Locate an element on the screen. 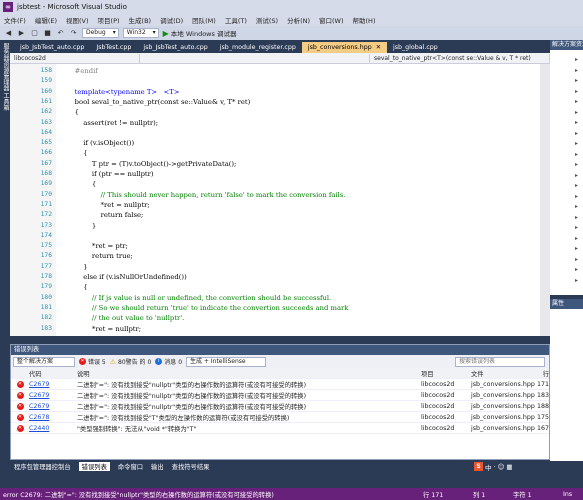  forward-icon: ▶ is located at coordinates (21, 33).